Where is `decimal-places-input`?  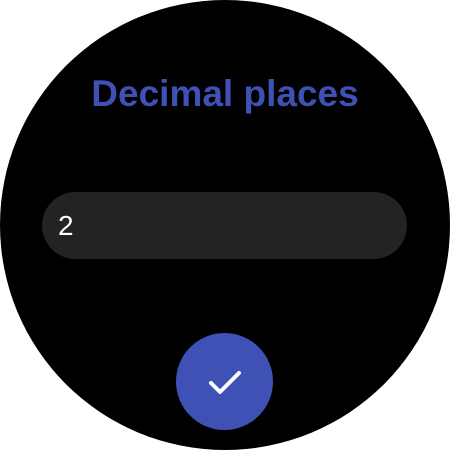
decimal-places-input is located at coordinates (224, 225).